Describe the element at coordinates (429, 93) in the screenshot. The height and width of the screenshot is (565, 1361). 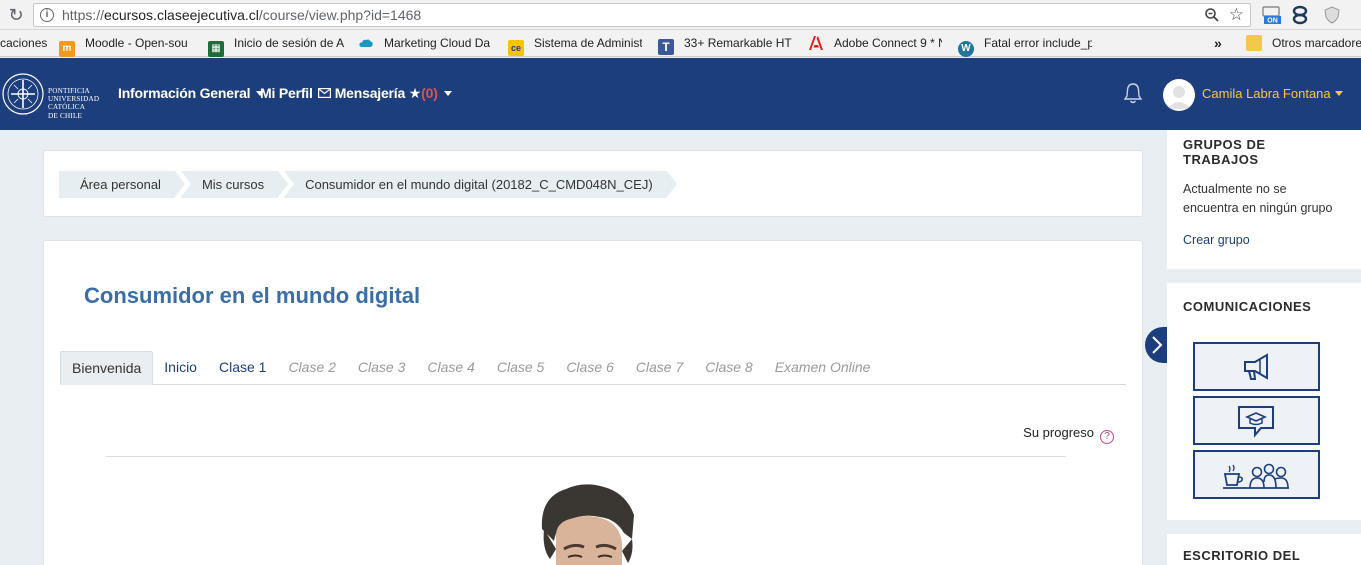
I see `message-count: (0)` at that location.